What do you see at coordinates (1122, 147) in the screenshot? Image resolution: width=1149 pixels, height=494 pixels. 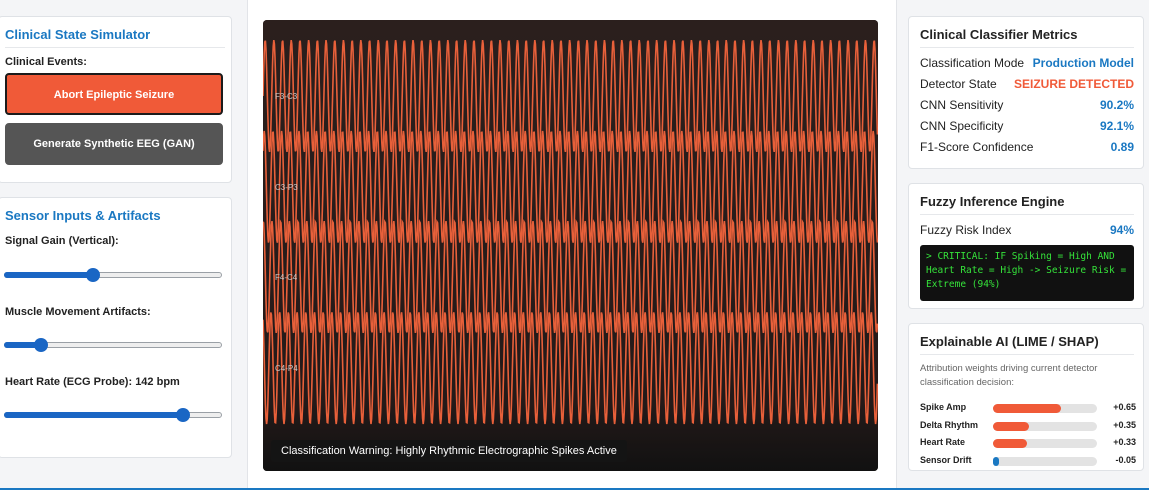 I see `metric-value: 0.89` at bounding box center [1122, 147].